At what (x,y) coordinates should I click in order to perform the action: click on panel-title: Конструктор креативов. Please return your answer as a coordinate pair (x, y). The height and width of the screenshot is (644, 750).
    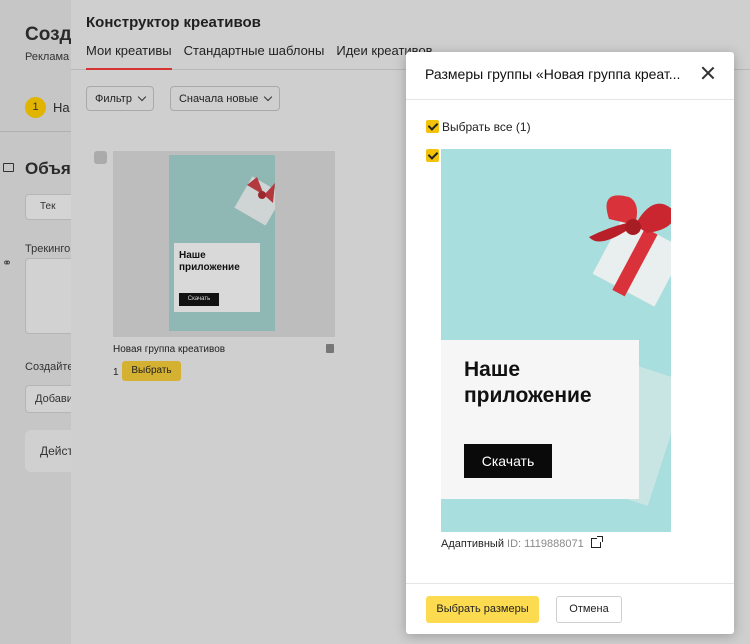
    Looking at the image, I should click on (173, 22).